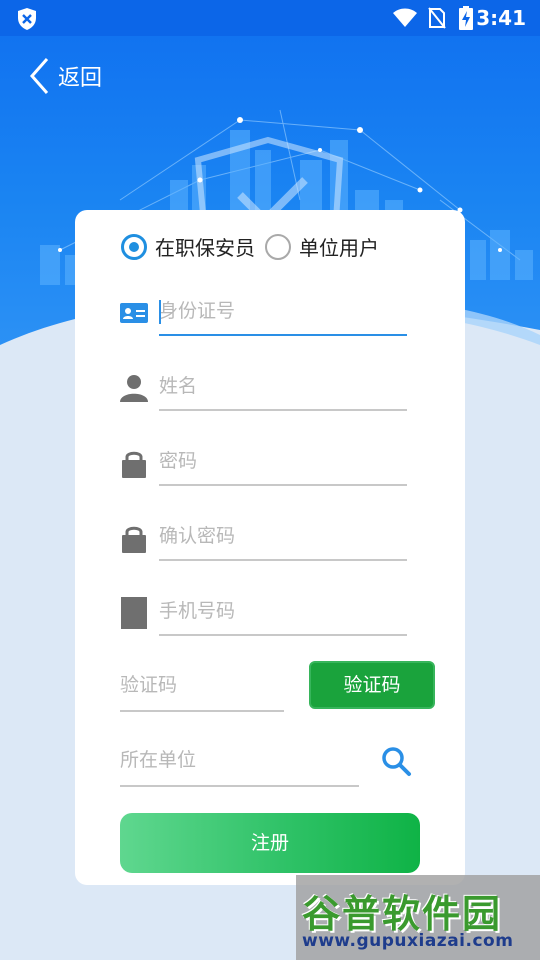 This screenshot has width=540, height=960. I want to click on status-bar: 3:41, so click(270, 18).